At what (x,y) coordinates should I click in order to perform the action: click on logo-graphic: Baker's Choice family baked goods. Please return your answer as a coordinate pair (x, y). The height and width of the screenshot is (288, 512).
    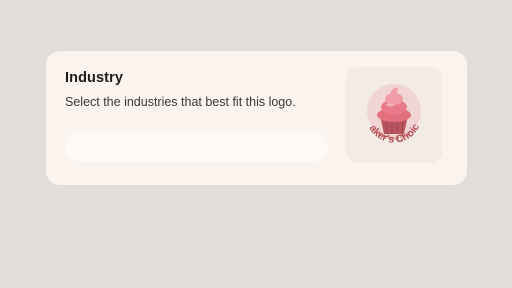
    Looking at the image, I should click on (384, 106).